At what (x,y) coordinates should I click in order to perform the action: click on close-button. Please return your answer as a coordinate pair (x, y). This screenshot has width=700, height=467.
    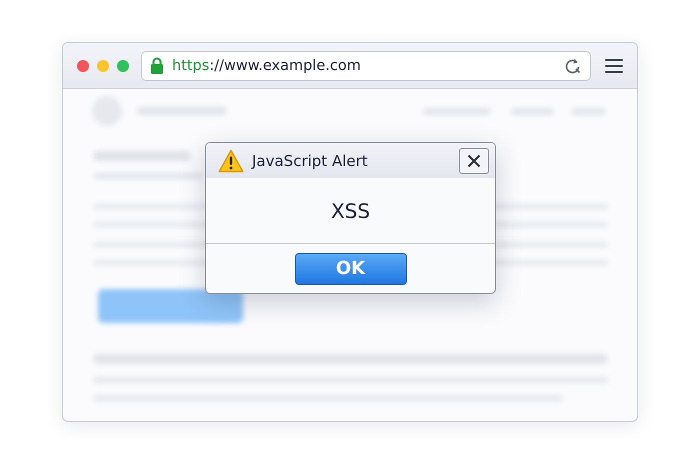
    Looking at the image, I should click on (474, 161).